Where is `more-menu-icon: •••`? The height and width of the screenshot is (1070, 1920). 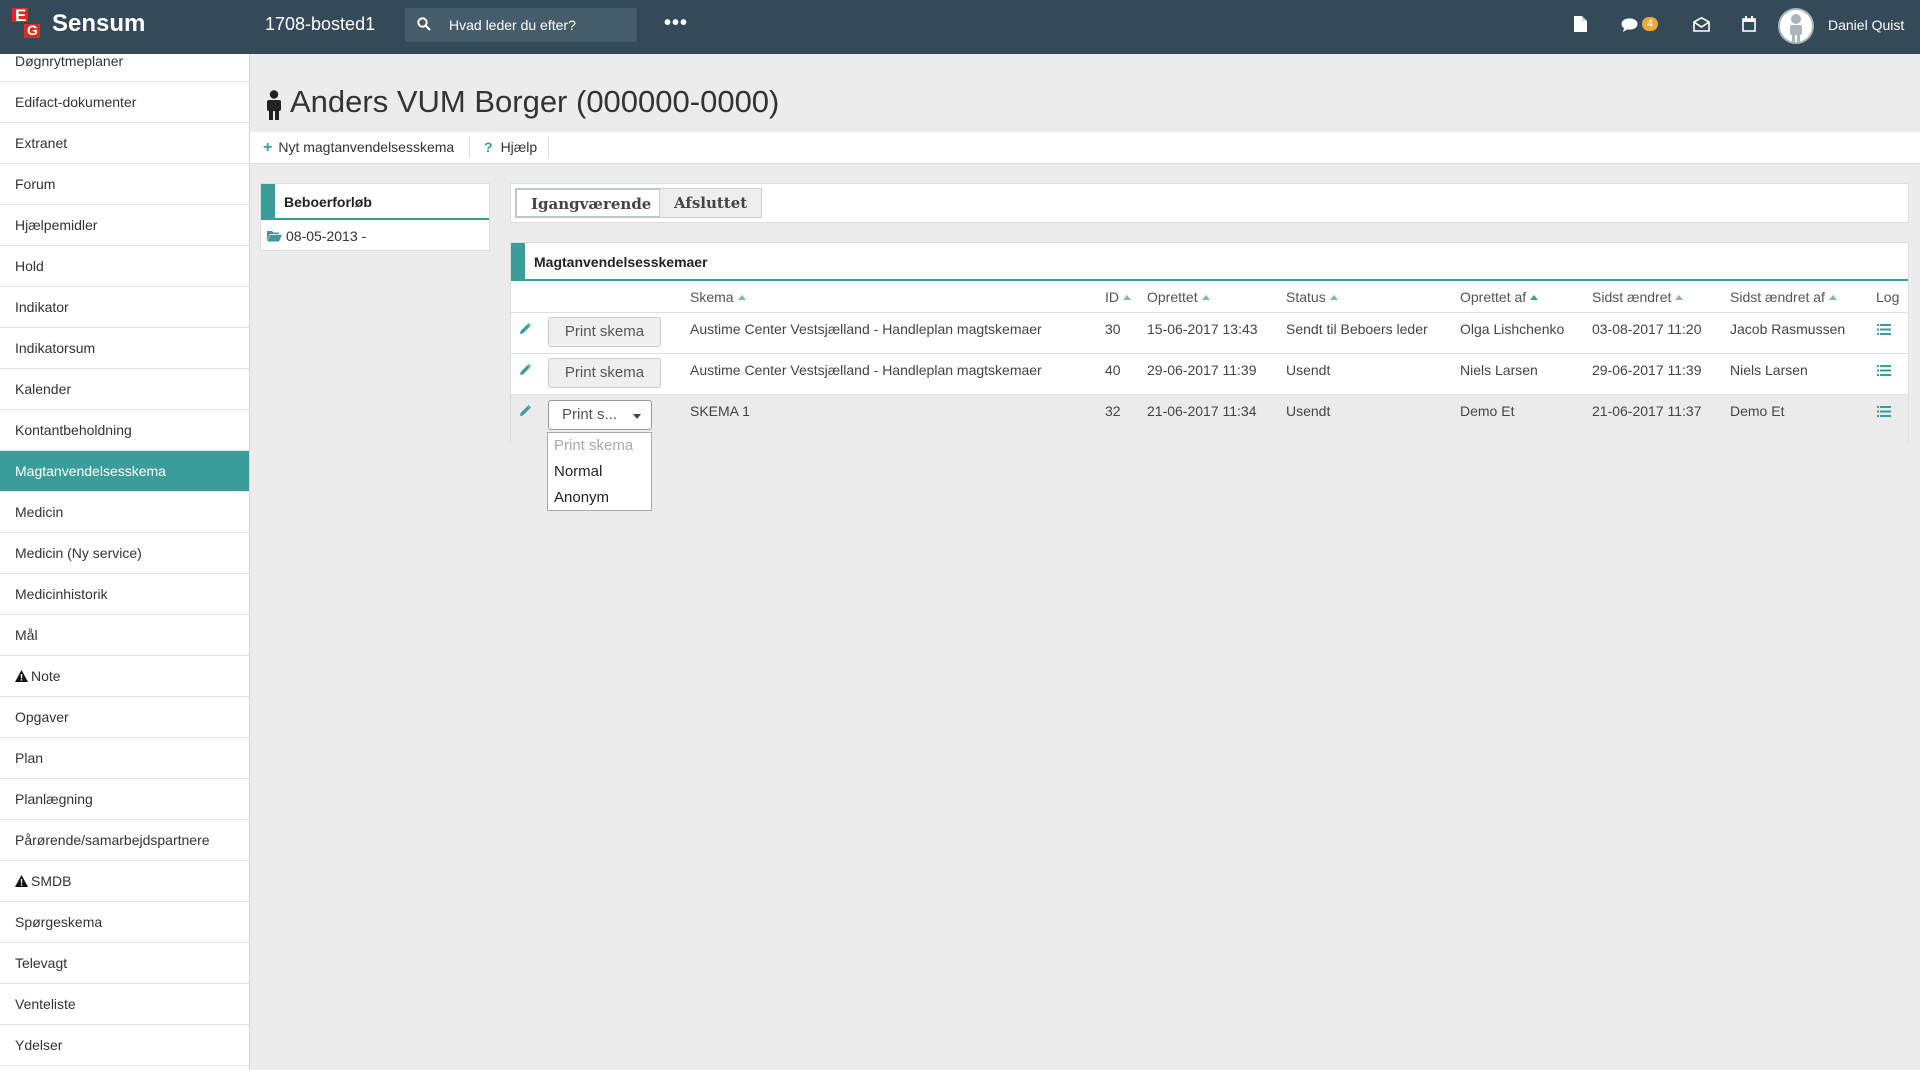 more-menu-icon: ••• is located at coordinates (676, 23).